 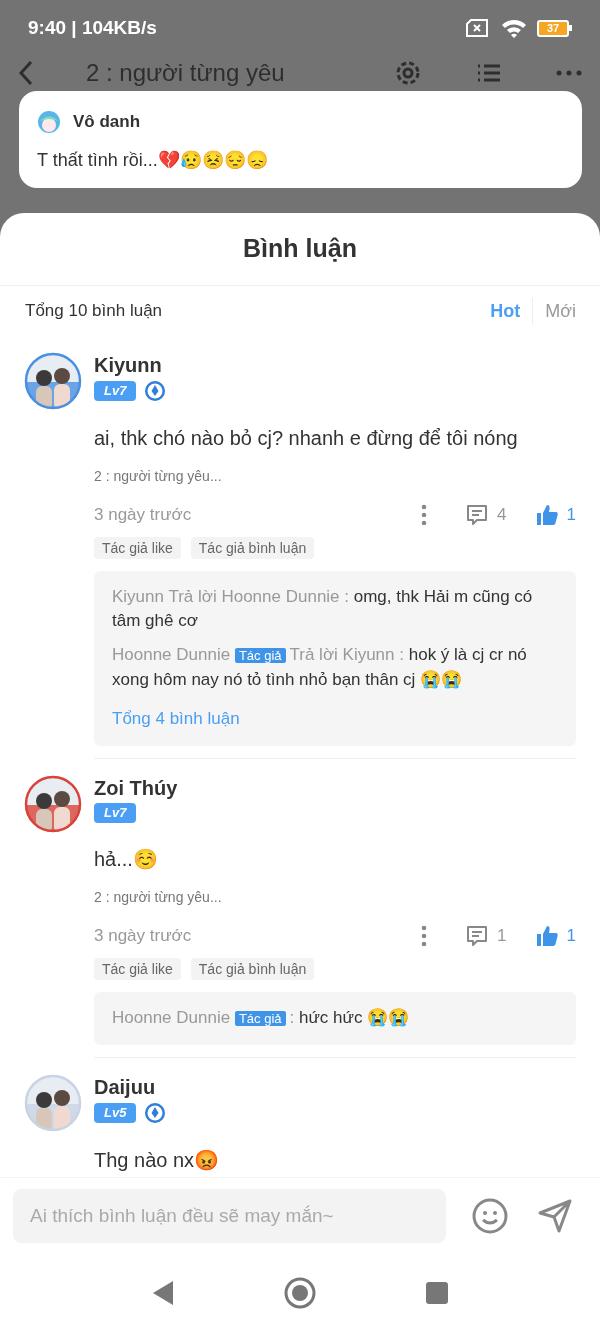 What do you see at coordinates (115, 1112) in the screenshot?
I see `level-badge: Lv5` at bounding box center [115, 1112].